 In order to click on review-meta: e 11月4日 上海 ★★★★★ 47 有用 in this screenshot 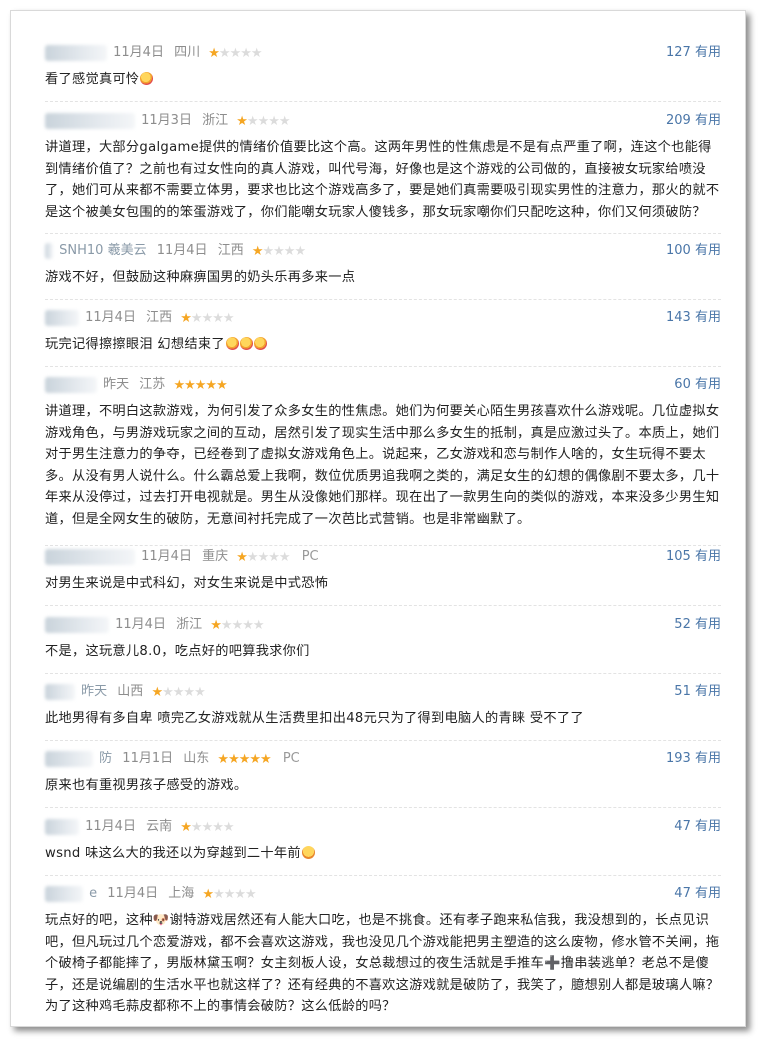, I will do `click(383, 894)`.